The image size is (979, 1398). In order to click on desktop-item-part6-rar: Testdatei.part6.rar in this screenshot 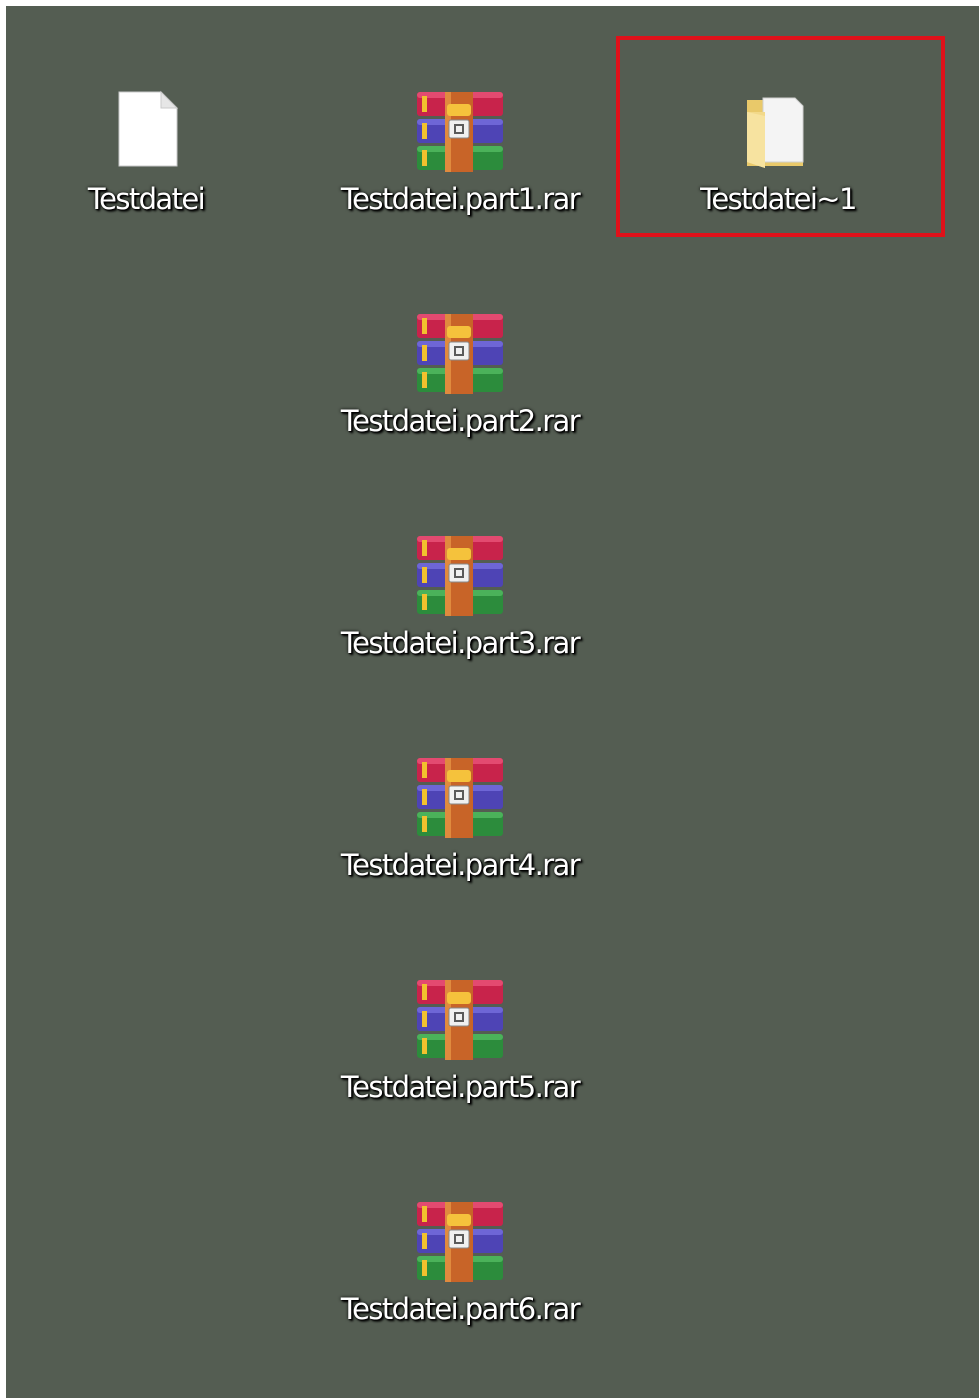, I will do `click(460, 1280)`.